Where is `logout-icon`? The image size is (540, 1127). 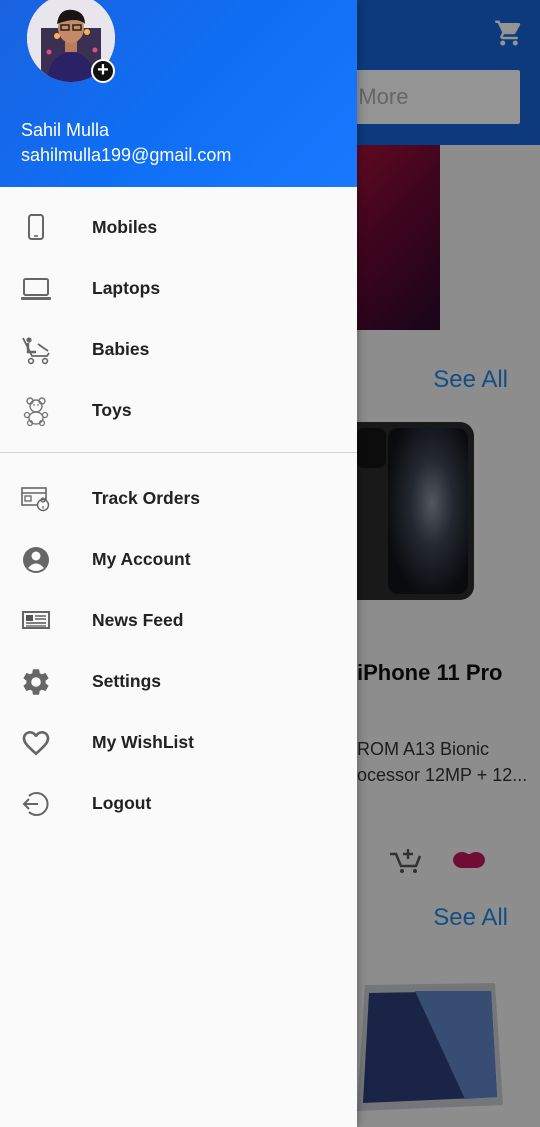 logout-icon is located at coordinates (35, 804).